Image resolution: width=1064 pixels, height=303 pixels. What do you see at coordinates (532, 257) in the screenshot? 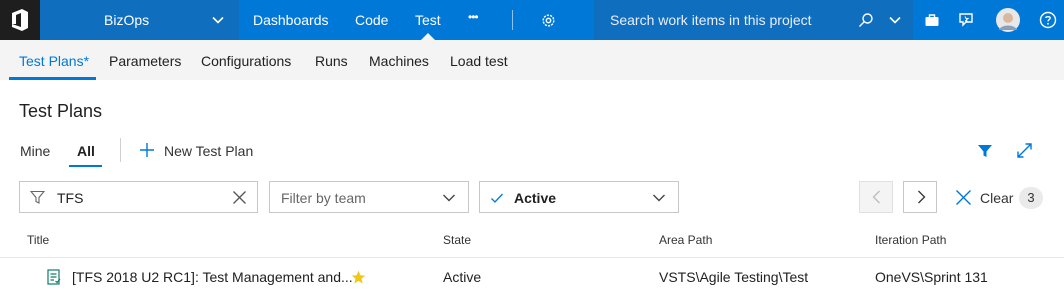
I see `header-divider` at bounding box center [532, 257].